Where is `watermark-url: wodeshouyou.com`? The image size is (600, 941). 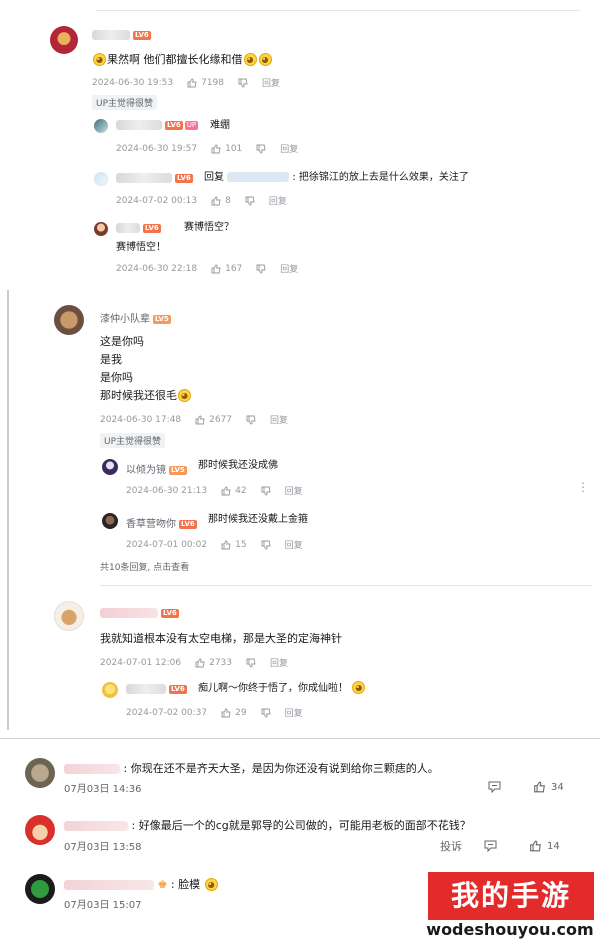
watermark-url: wodeshouyou.com is located at coordinates (510, 929).